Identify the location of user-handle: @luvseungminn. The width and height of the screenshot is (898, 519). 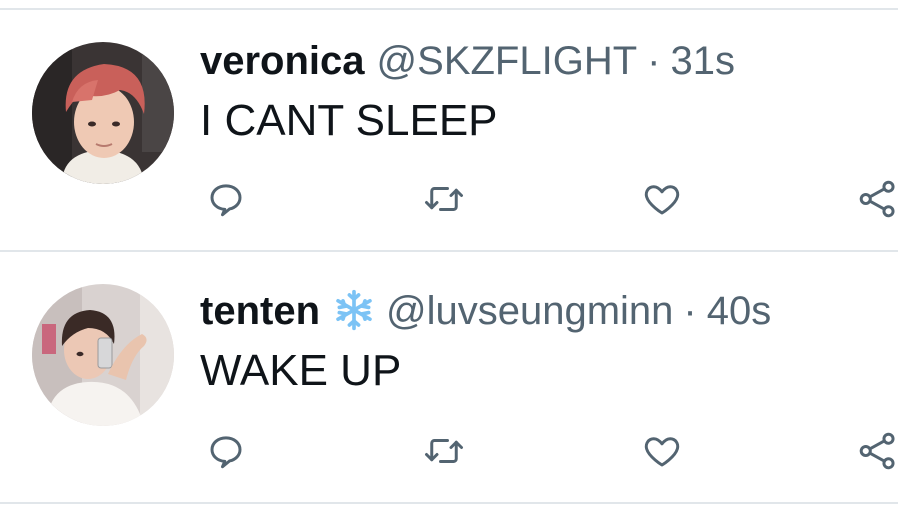
(529, 311).